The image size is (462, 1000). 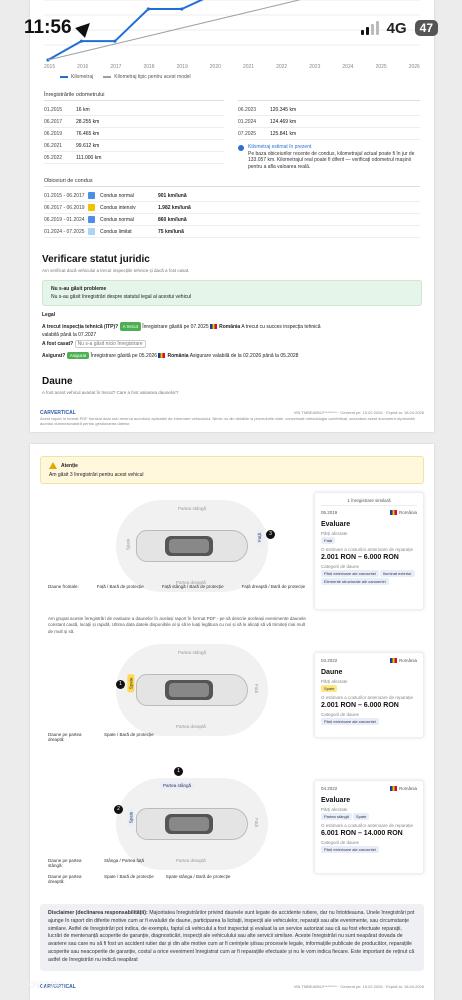 I want to click on odometer-row: 06.2021 99.612 km, so click(x=134, y=146).